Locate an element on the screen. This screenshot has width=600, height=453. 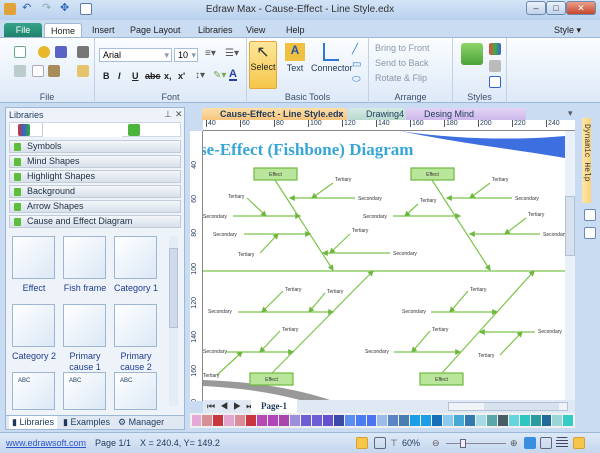
styles-icon is located at coordinates (472, 54).